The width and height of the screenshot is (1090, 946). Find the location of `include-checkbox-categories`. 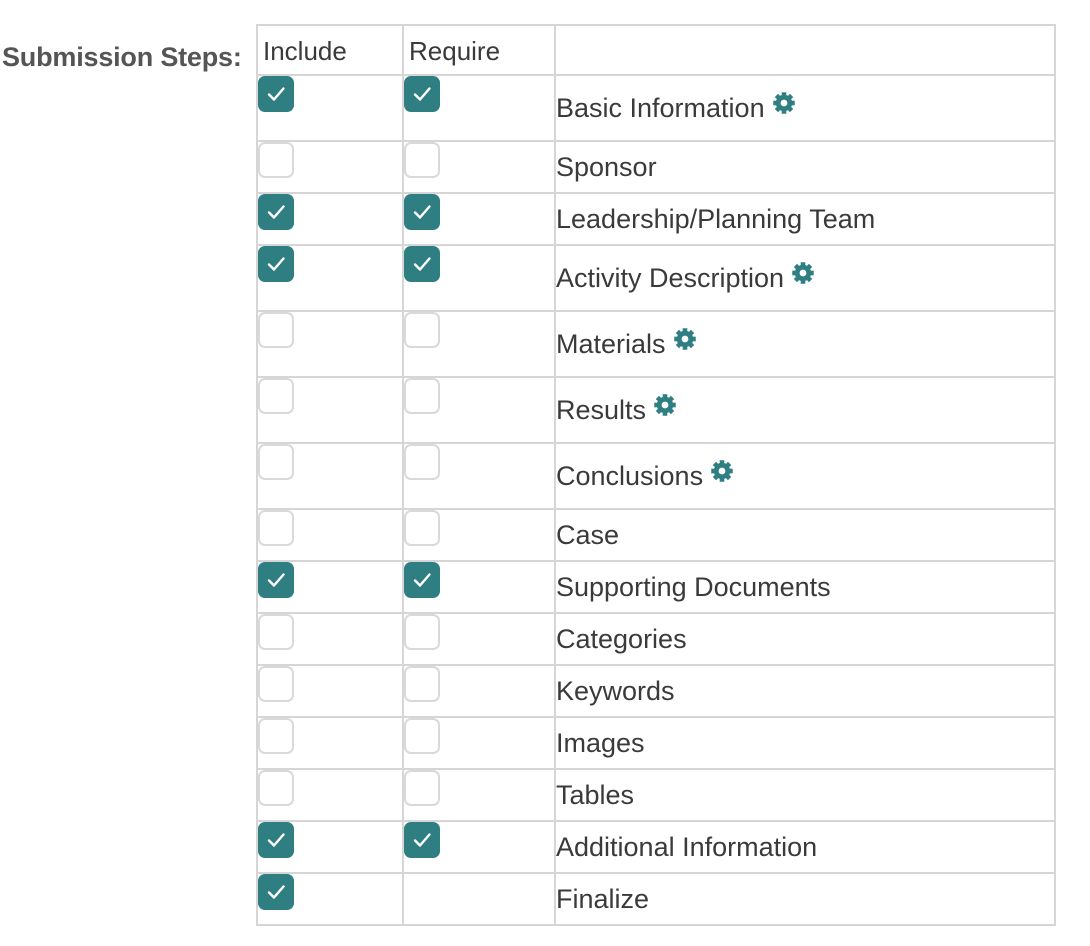

include-checkbox-categories is located at coordinates (276, 632).